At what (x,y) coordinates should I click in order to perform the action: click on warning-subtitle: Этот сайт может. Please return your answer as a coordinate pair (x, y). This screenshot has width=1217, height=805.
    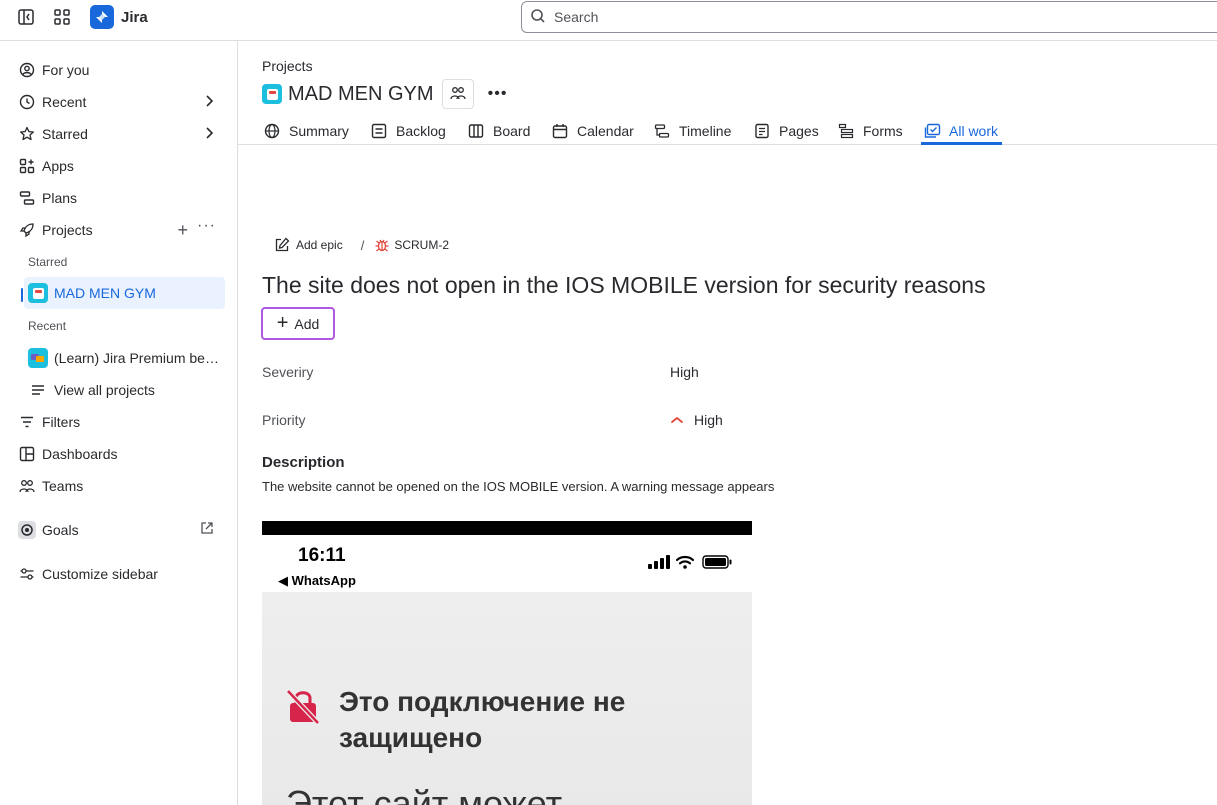
    Looking at the image, I should click on (424, 794).